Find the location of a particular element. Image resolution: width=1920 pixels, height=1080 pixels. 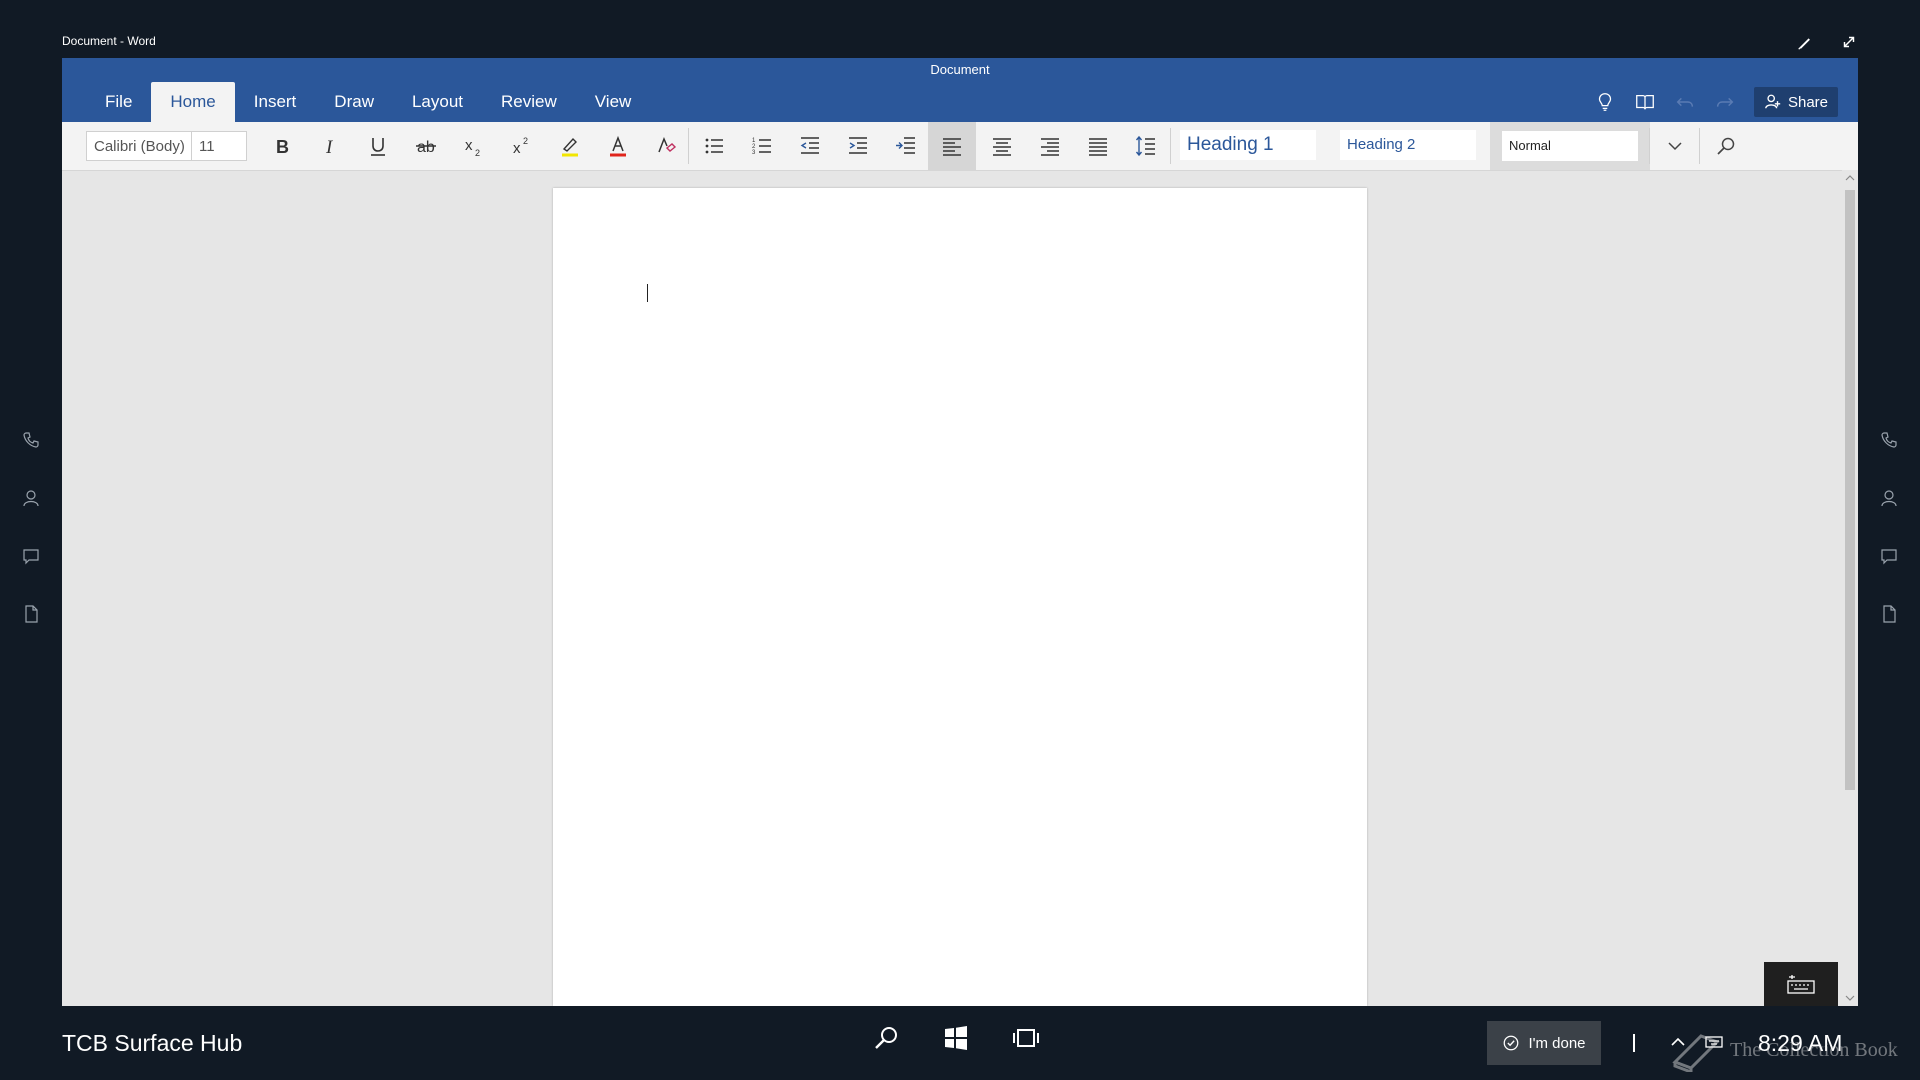

italic-icon: I is located at coordinates (330, 146).